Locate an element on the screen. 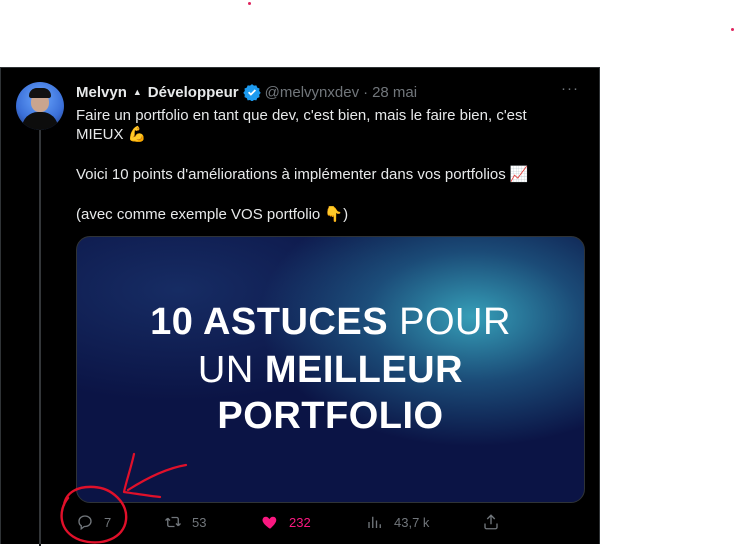 The width and height of the screenshot is (736, 546). media-title-line-1: 10 ASTUCES POUR is located at coordinates (330, 322).